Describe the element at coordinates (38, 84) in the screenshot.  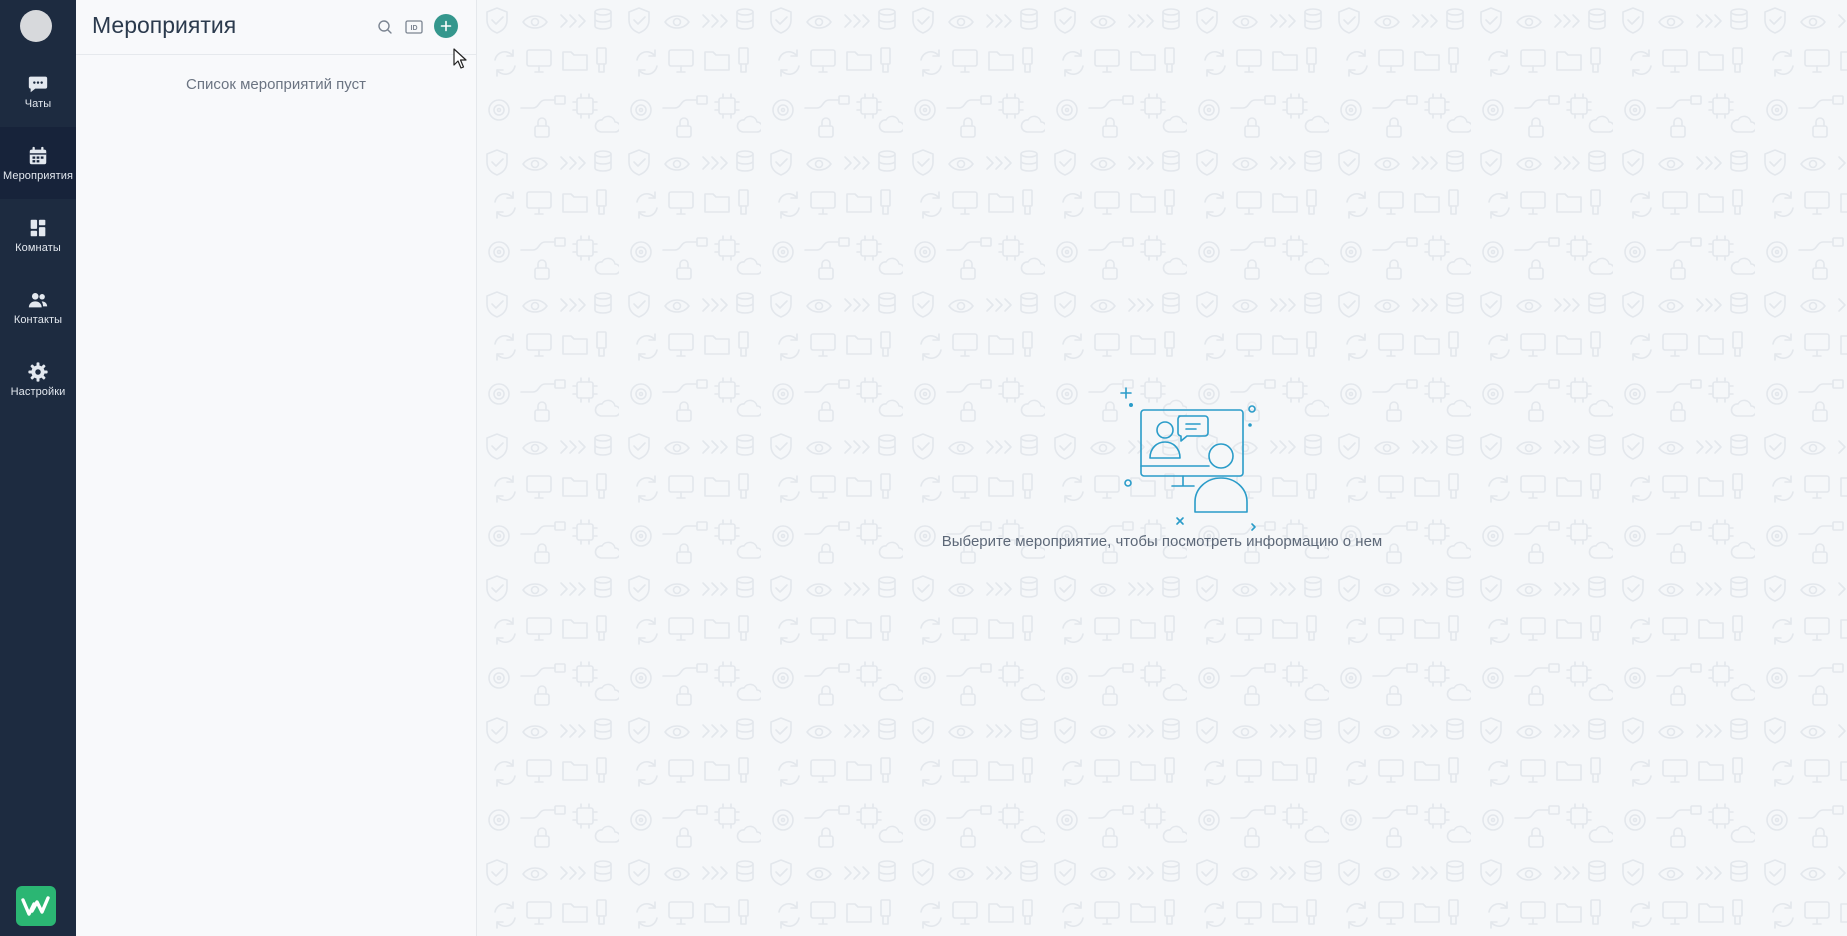
I see `chat-icon` at that location.